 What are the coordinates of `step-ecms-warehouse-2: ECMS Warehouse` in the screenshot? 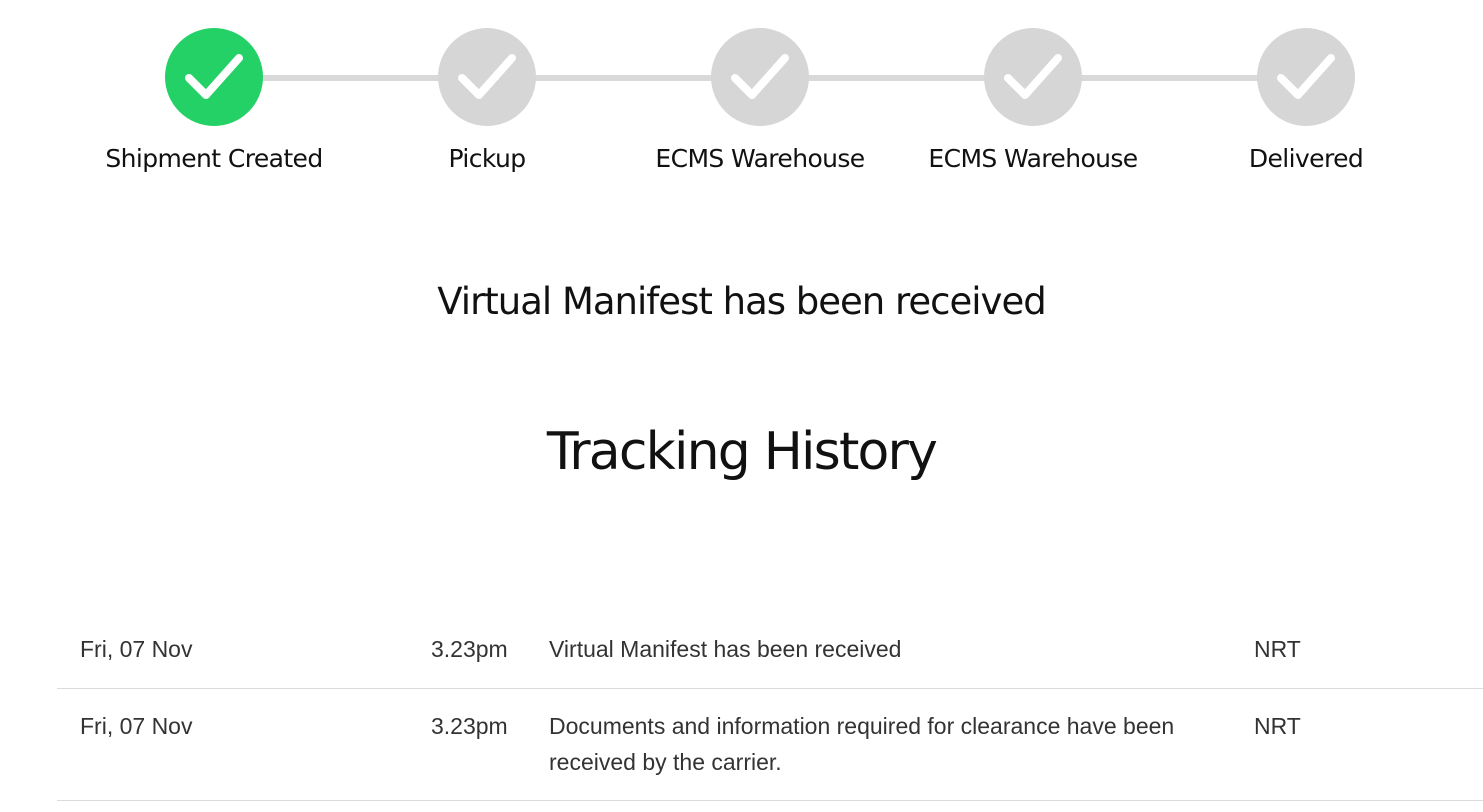 It's located at (1033, 100).